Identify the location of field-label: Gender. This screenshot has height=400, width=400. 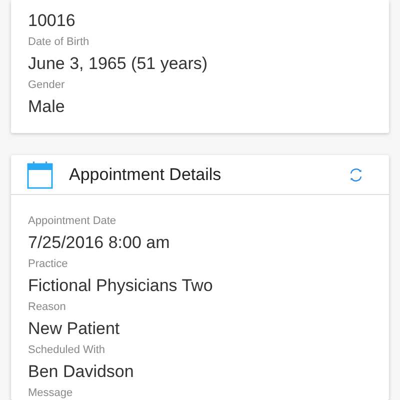
(47, 85).